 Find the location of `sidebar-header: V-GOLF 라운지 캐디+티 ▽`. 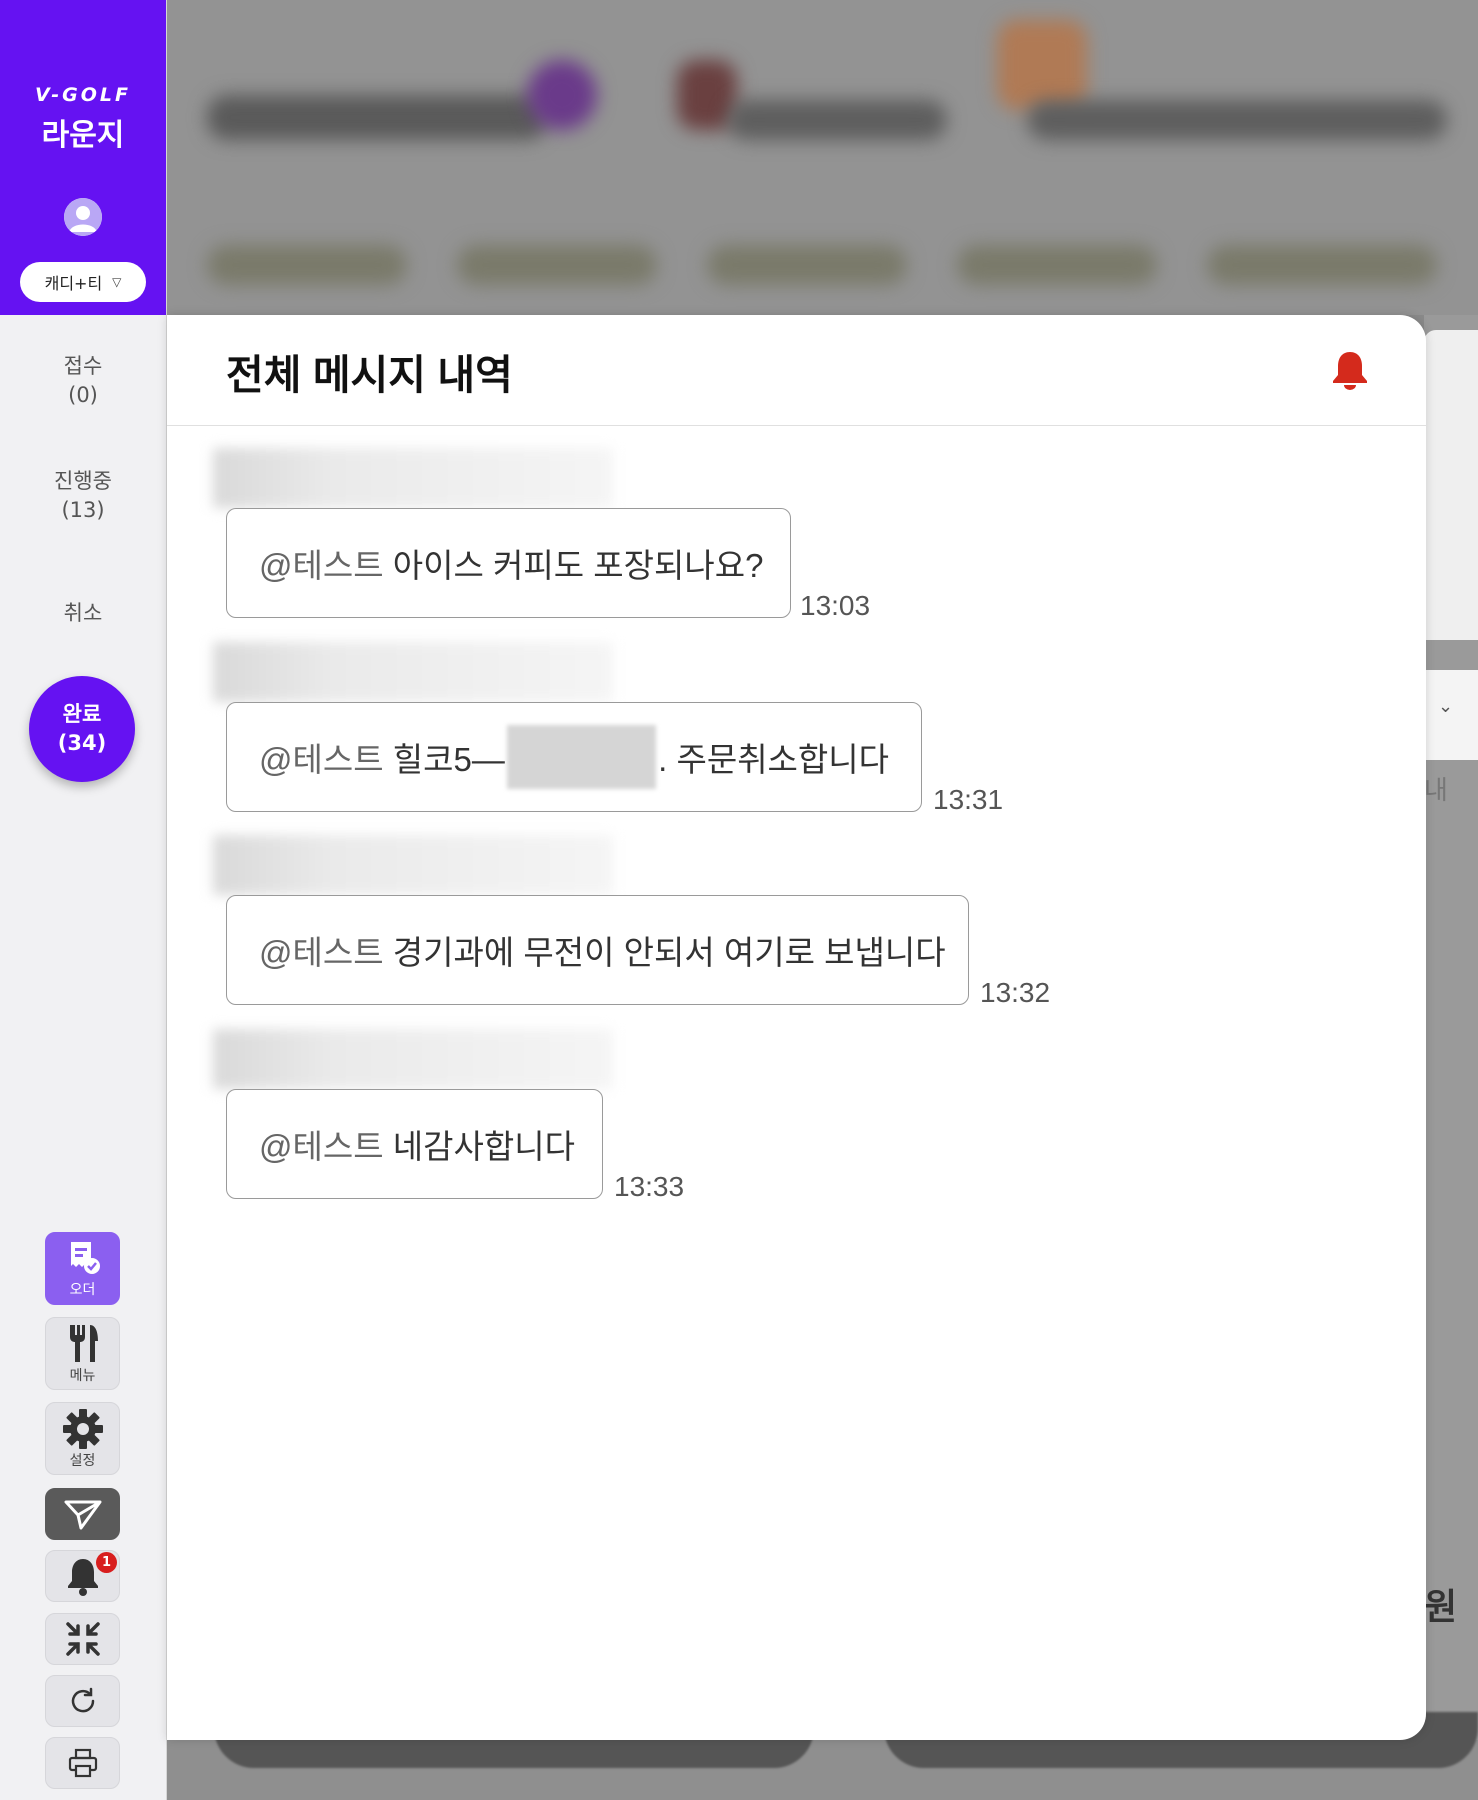

sidebar-header: V-GOLF 라운지 캐디+티 ▽ is located at coordinates (83, 157).